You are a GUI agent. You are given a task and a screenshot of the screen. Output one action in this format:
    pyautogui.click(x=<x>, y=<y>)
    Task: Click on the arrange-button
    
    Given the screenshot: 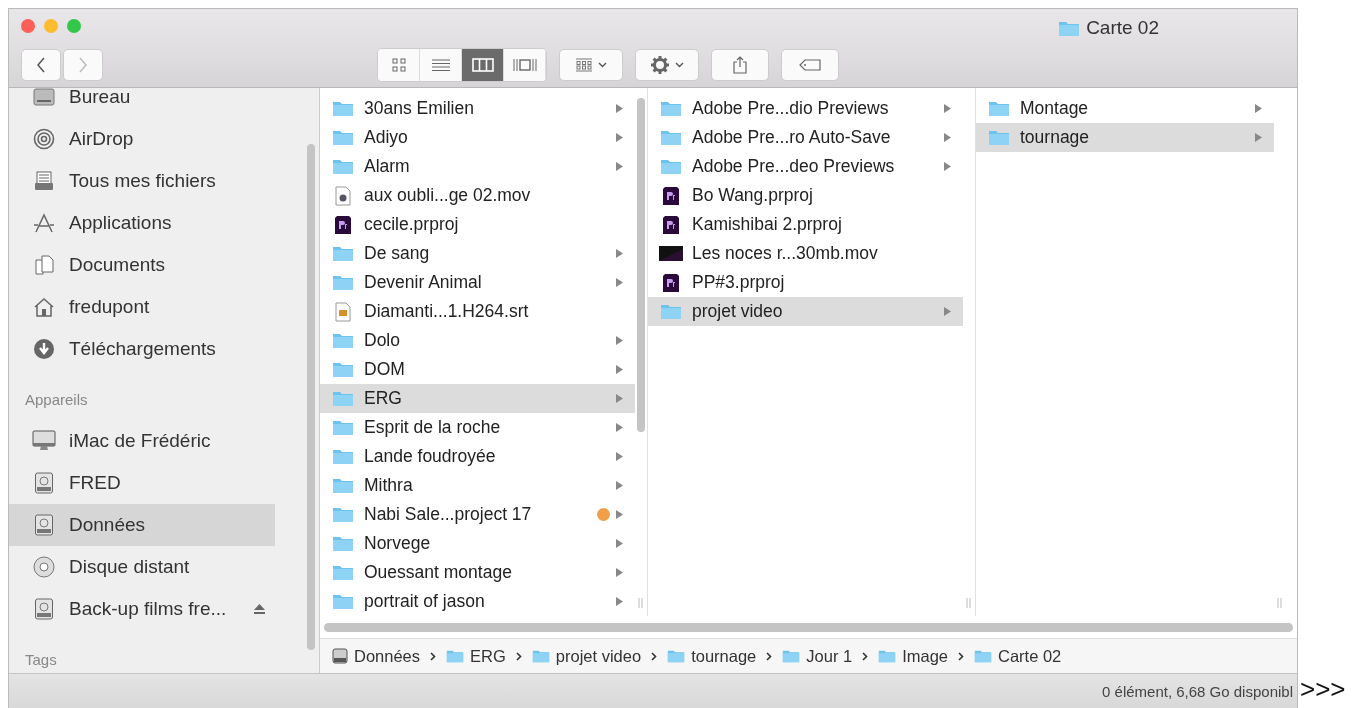 What is the action you would take?
    pyautogui.click(x=591, y=65)
    